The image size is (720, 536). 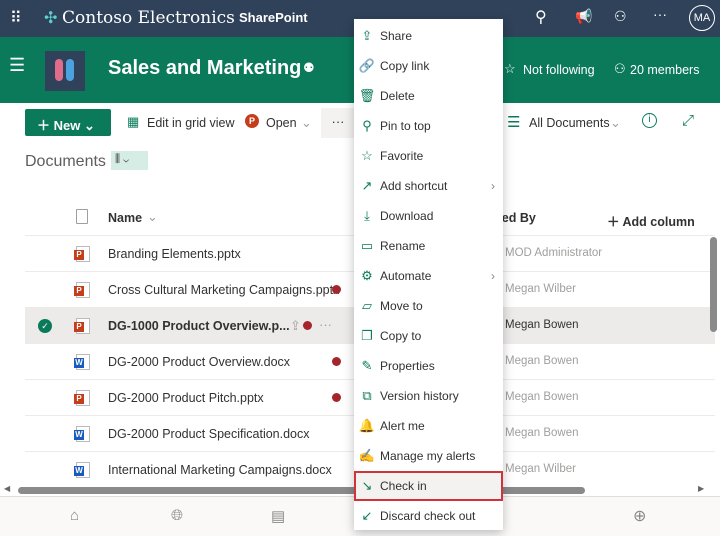 What do you see at coordinates (133, 121) in the screenshot?
I see `grid-icon: ▦` at bounding box center [133, 121].